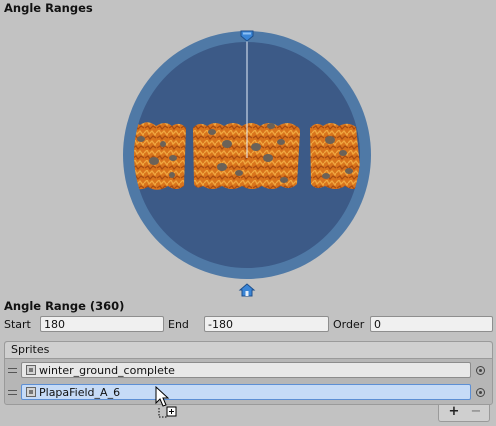 The width and height of the screenshot is (496, 426). What do you see at coordinates (166, 402) in the screenshot?
I see `drag-copy-cursor-icon` at bounding box center [166, 402].